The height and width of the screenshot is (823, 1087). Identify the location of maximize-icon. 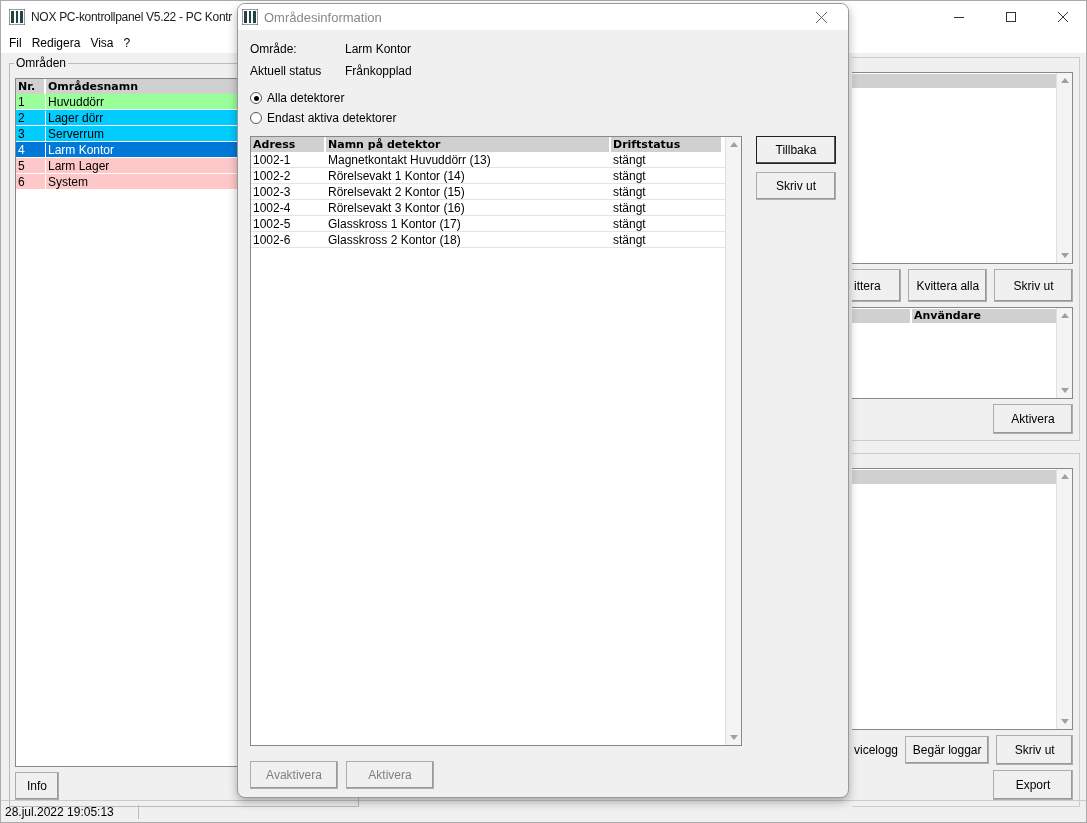
(1011, 17).